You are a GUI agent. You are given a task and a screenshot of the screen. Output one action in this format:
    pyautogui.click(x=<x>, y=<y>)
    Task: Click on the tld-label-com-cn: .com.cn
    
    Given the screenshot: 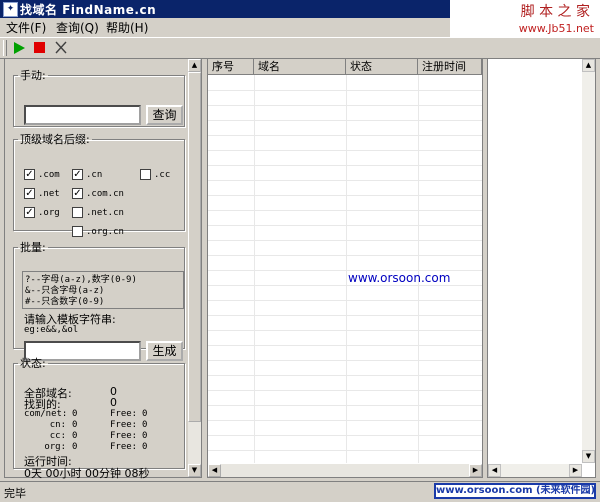 What is the action you would take?
    pyautogui.click(x=105, y=194)
    